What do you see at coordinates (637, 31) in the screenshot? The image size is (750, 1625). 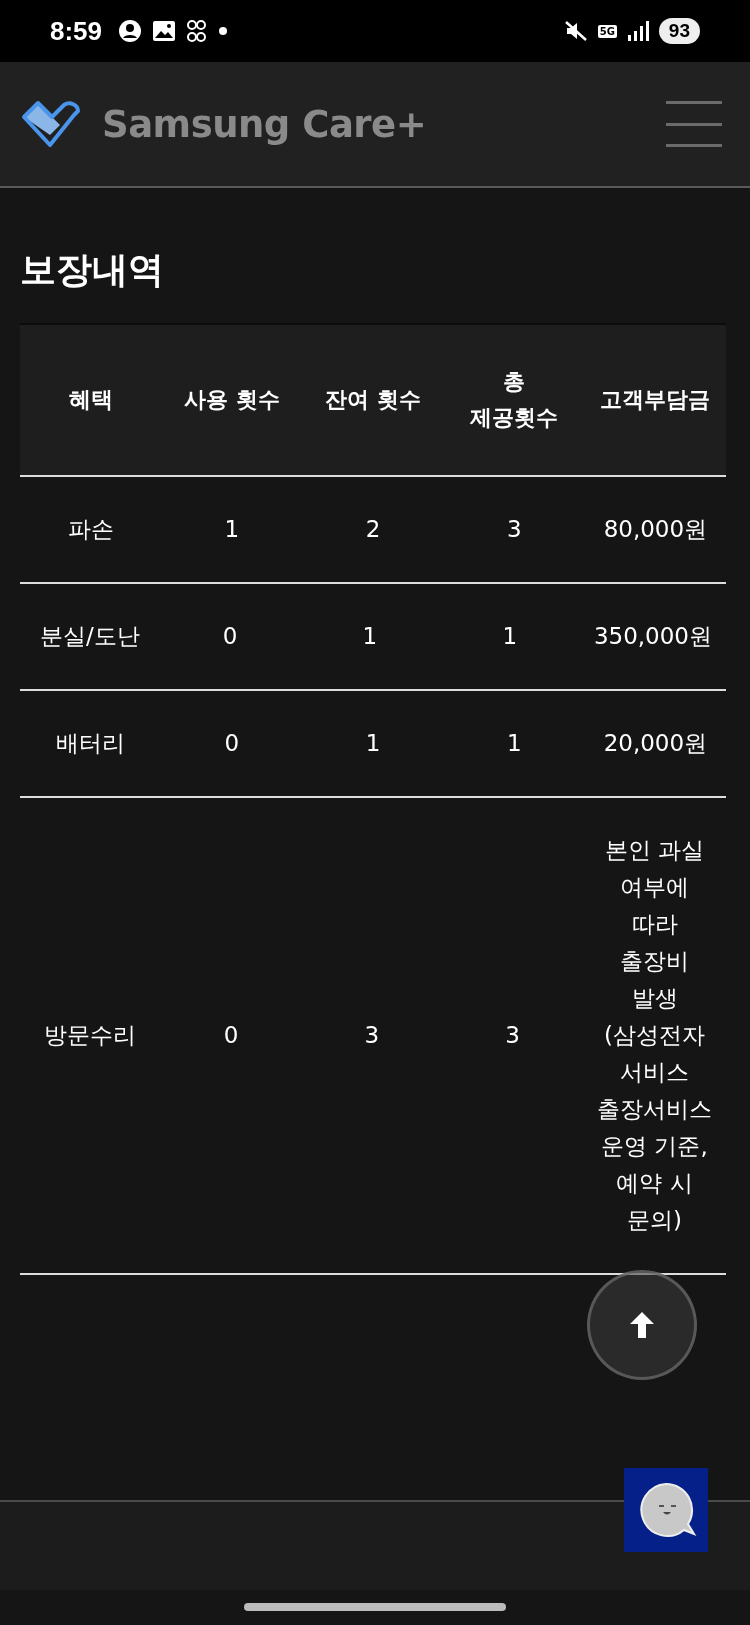 I see `signal-icon` at bounding box center [637, 31].